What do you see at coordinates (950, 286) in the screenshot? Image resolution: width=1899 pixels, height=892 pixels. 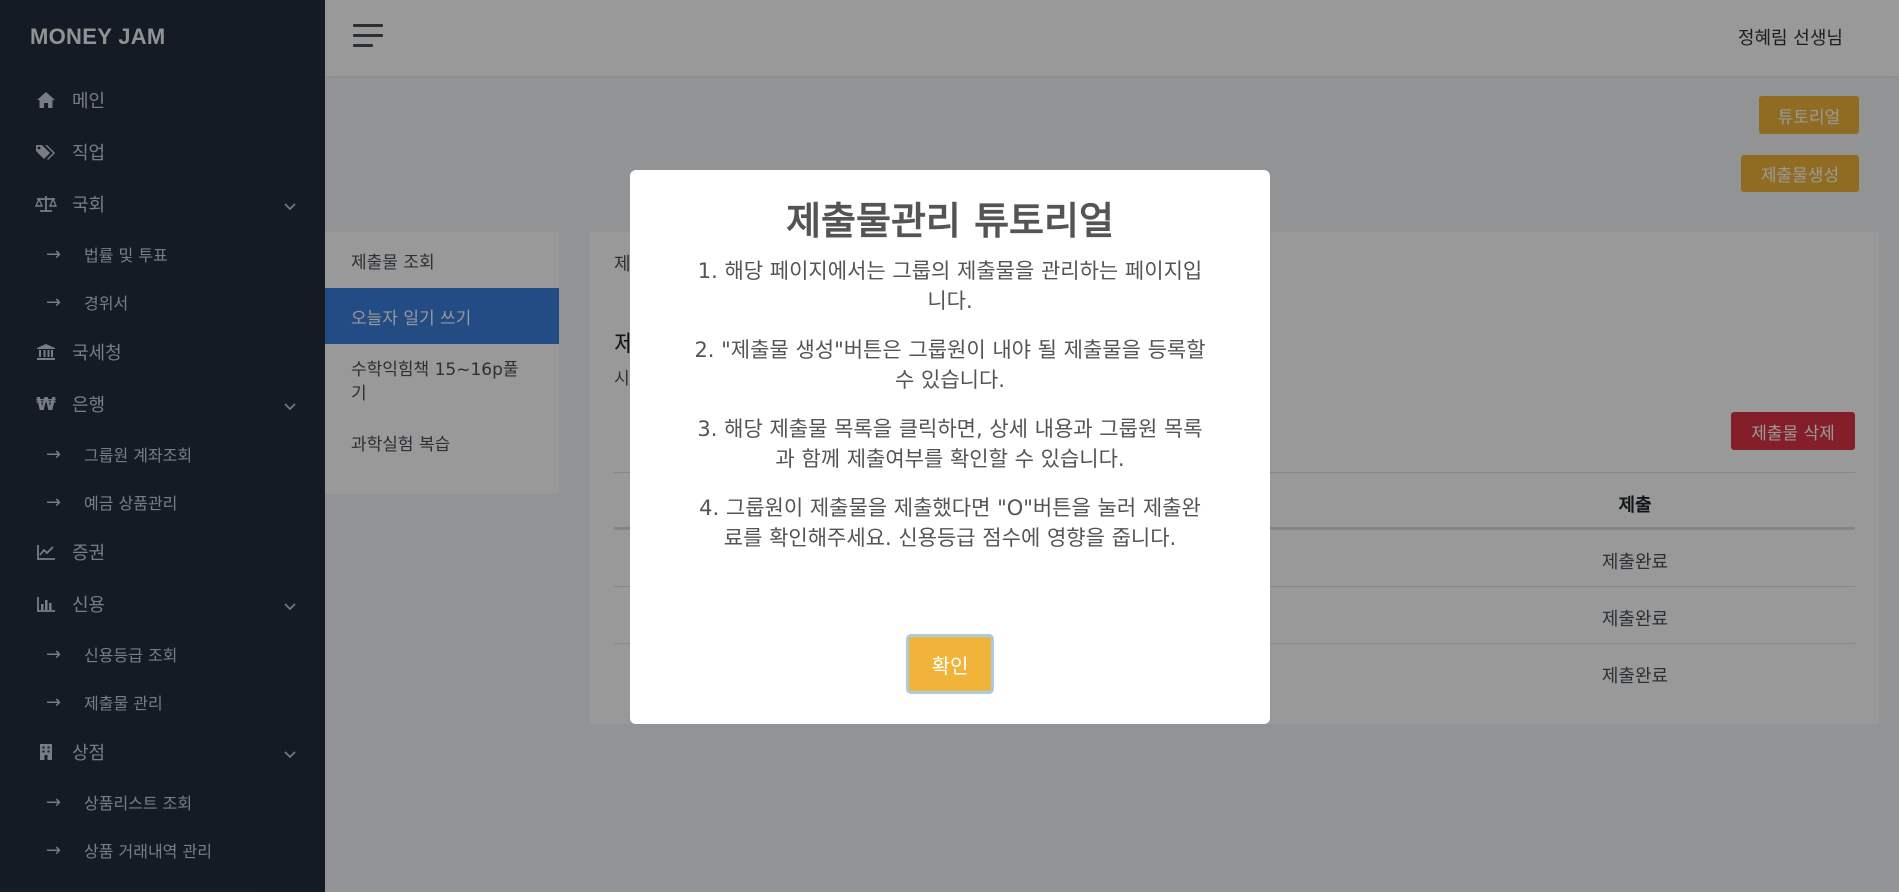 I see `tutorial-step-1: 1. 해당 페이지에서는 그룹의 제출물을 관리하는 페이지입니다.` at bounding box center [950, 286].